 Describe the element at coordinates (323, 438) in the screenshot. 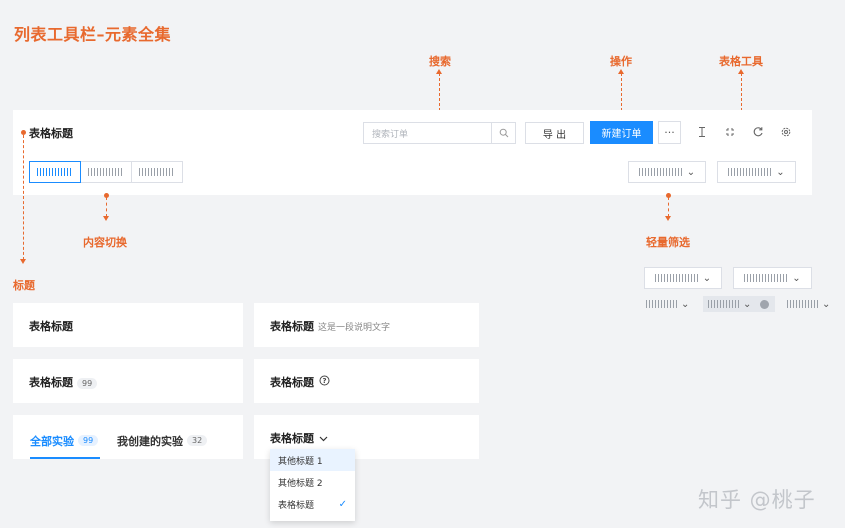

I see `chevron-down-icon` at that location.